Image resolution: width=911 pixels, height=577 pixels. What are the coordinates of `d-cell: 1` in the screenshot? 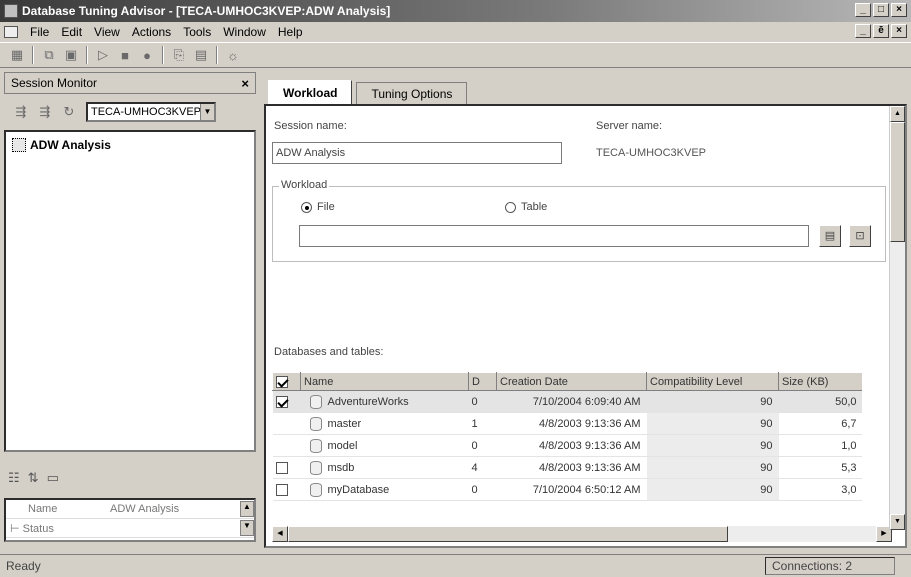 It's located at (482, 423).